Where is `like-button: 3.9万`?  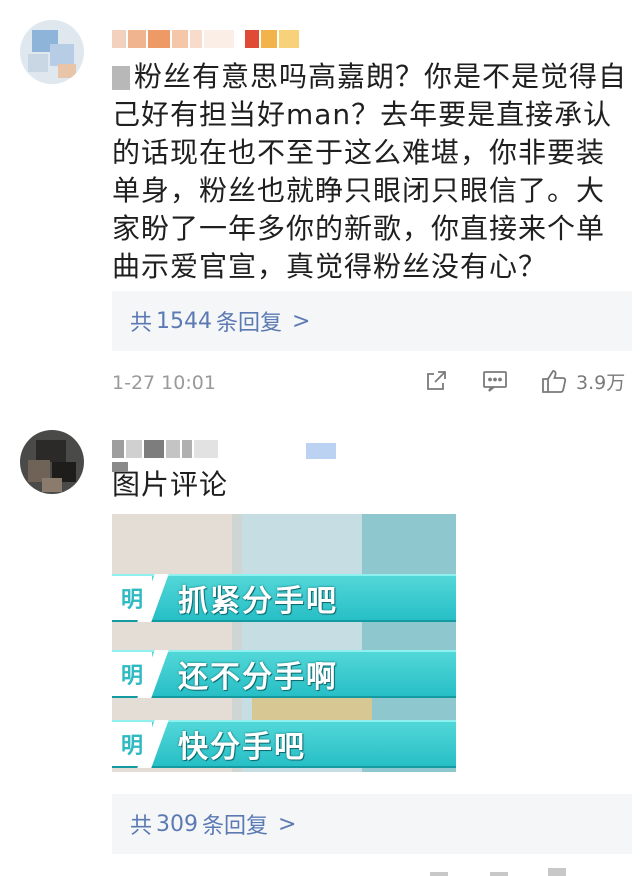
like-button: 3.9万 is located at coordinates (582, 381).